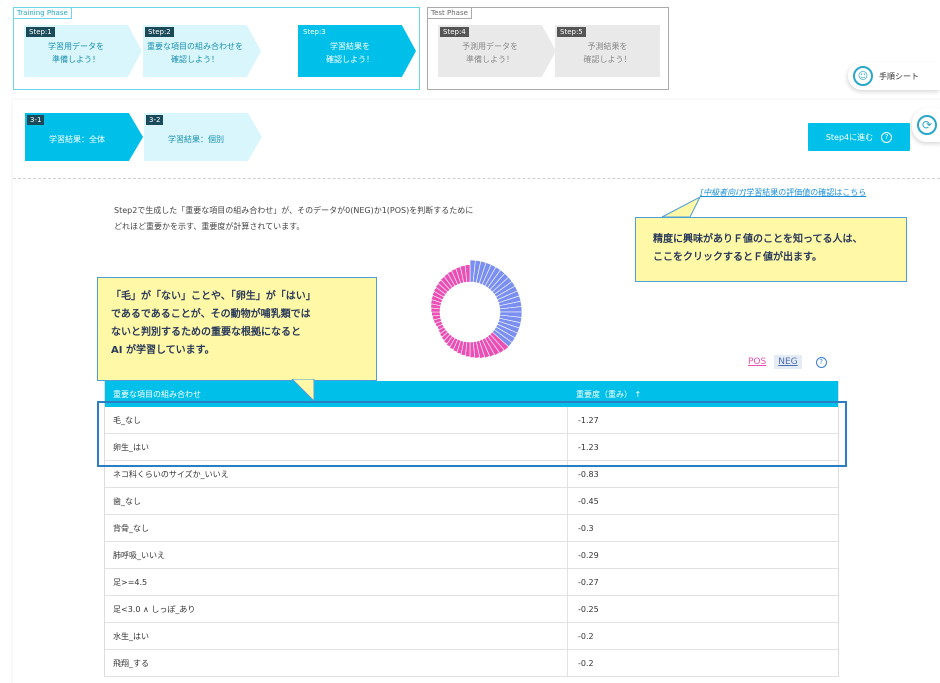 The width and height of the screenshot is (940, 683). What do you see at coordinates (476, 178) in the screenshot?
I see `divider` at bounding box center [476, 178].